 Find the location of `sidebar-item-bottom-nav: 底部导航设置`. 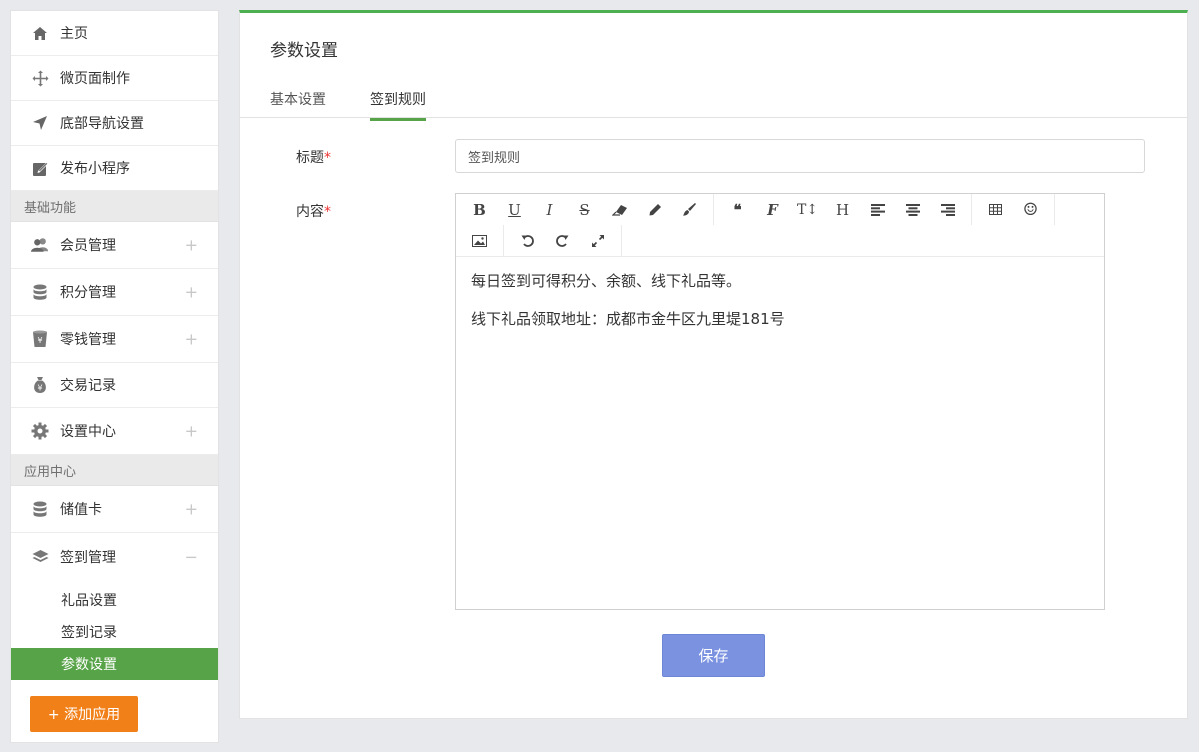

sidebar-item-bottom-nav: 底部导航设置 is located at coordinates (114, 123).